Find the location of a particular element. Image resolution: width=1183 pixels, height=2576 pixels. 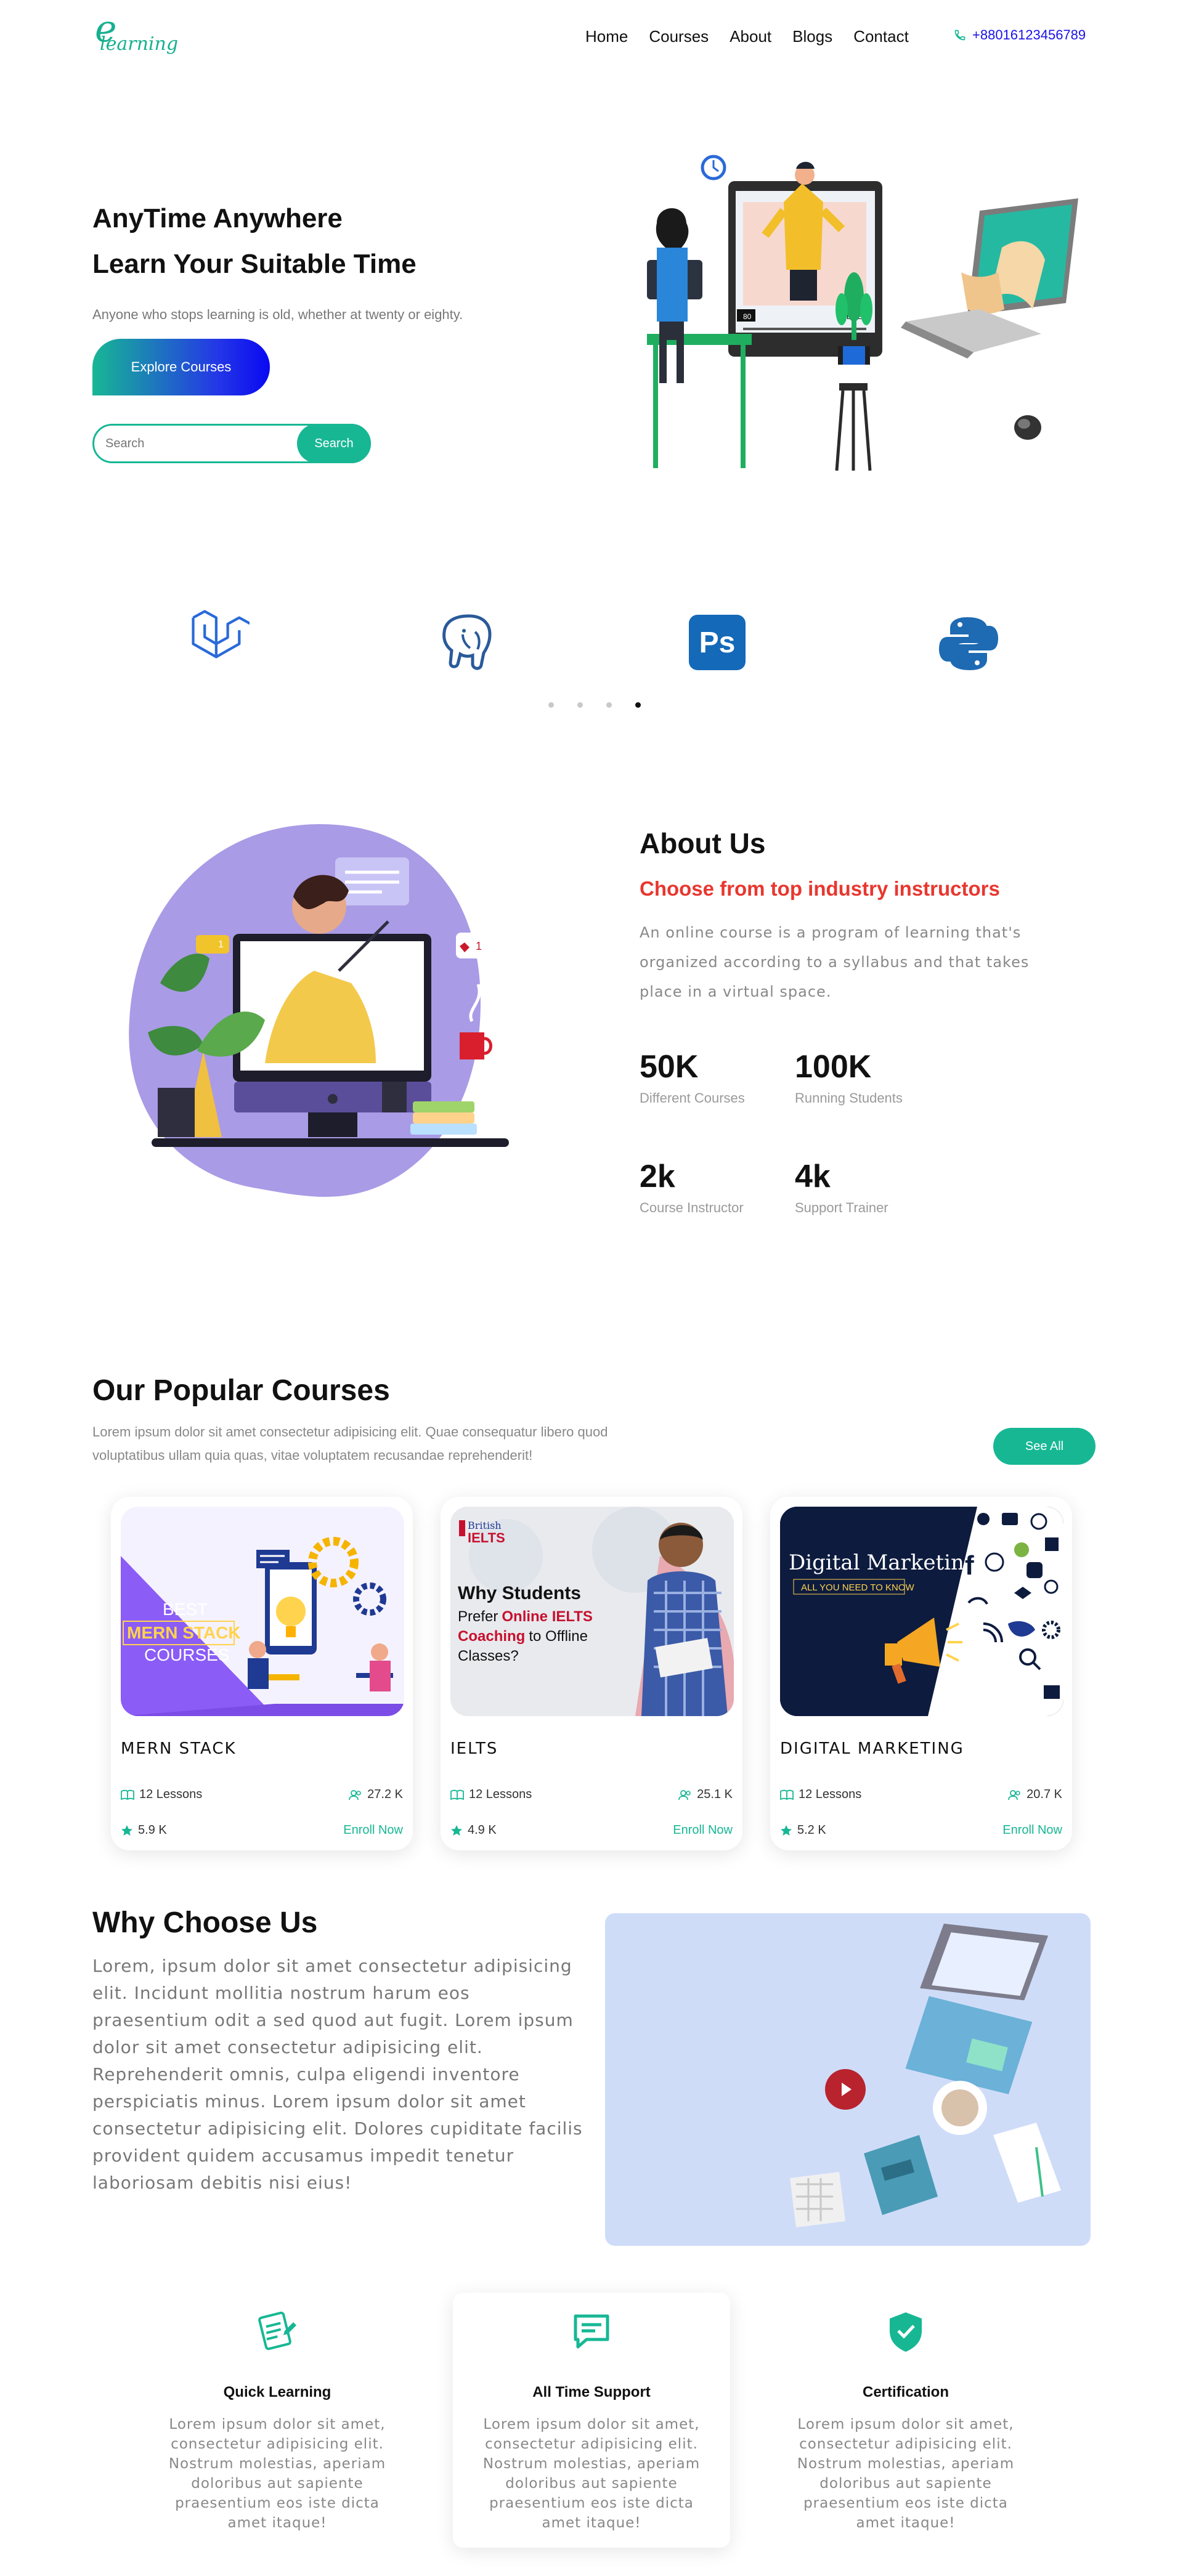

svg-text:PreferOnline IELTS: Prefer Online IELTS is located at coordinates (525, 1617).